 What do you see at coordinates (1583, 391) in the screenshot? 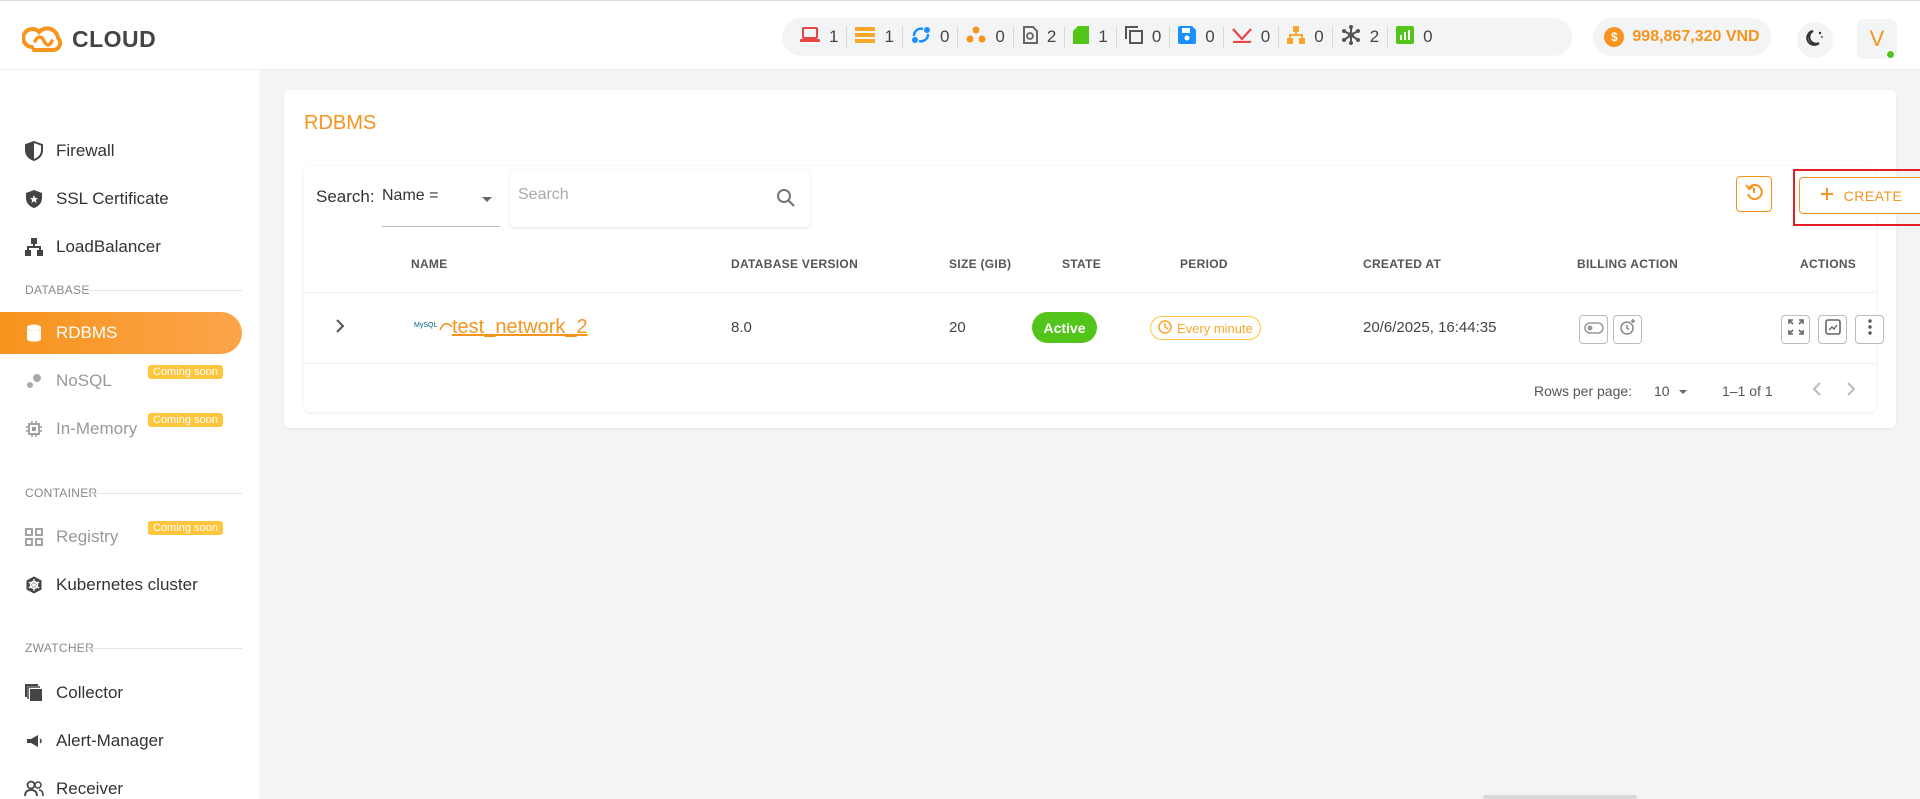
I see `rows-per-page-label: Rows per page:` at bounding box center [1583, 391].